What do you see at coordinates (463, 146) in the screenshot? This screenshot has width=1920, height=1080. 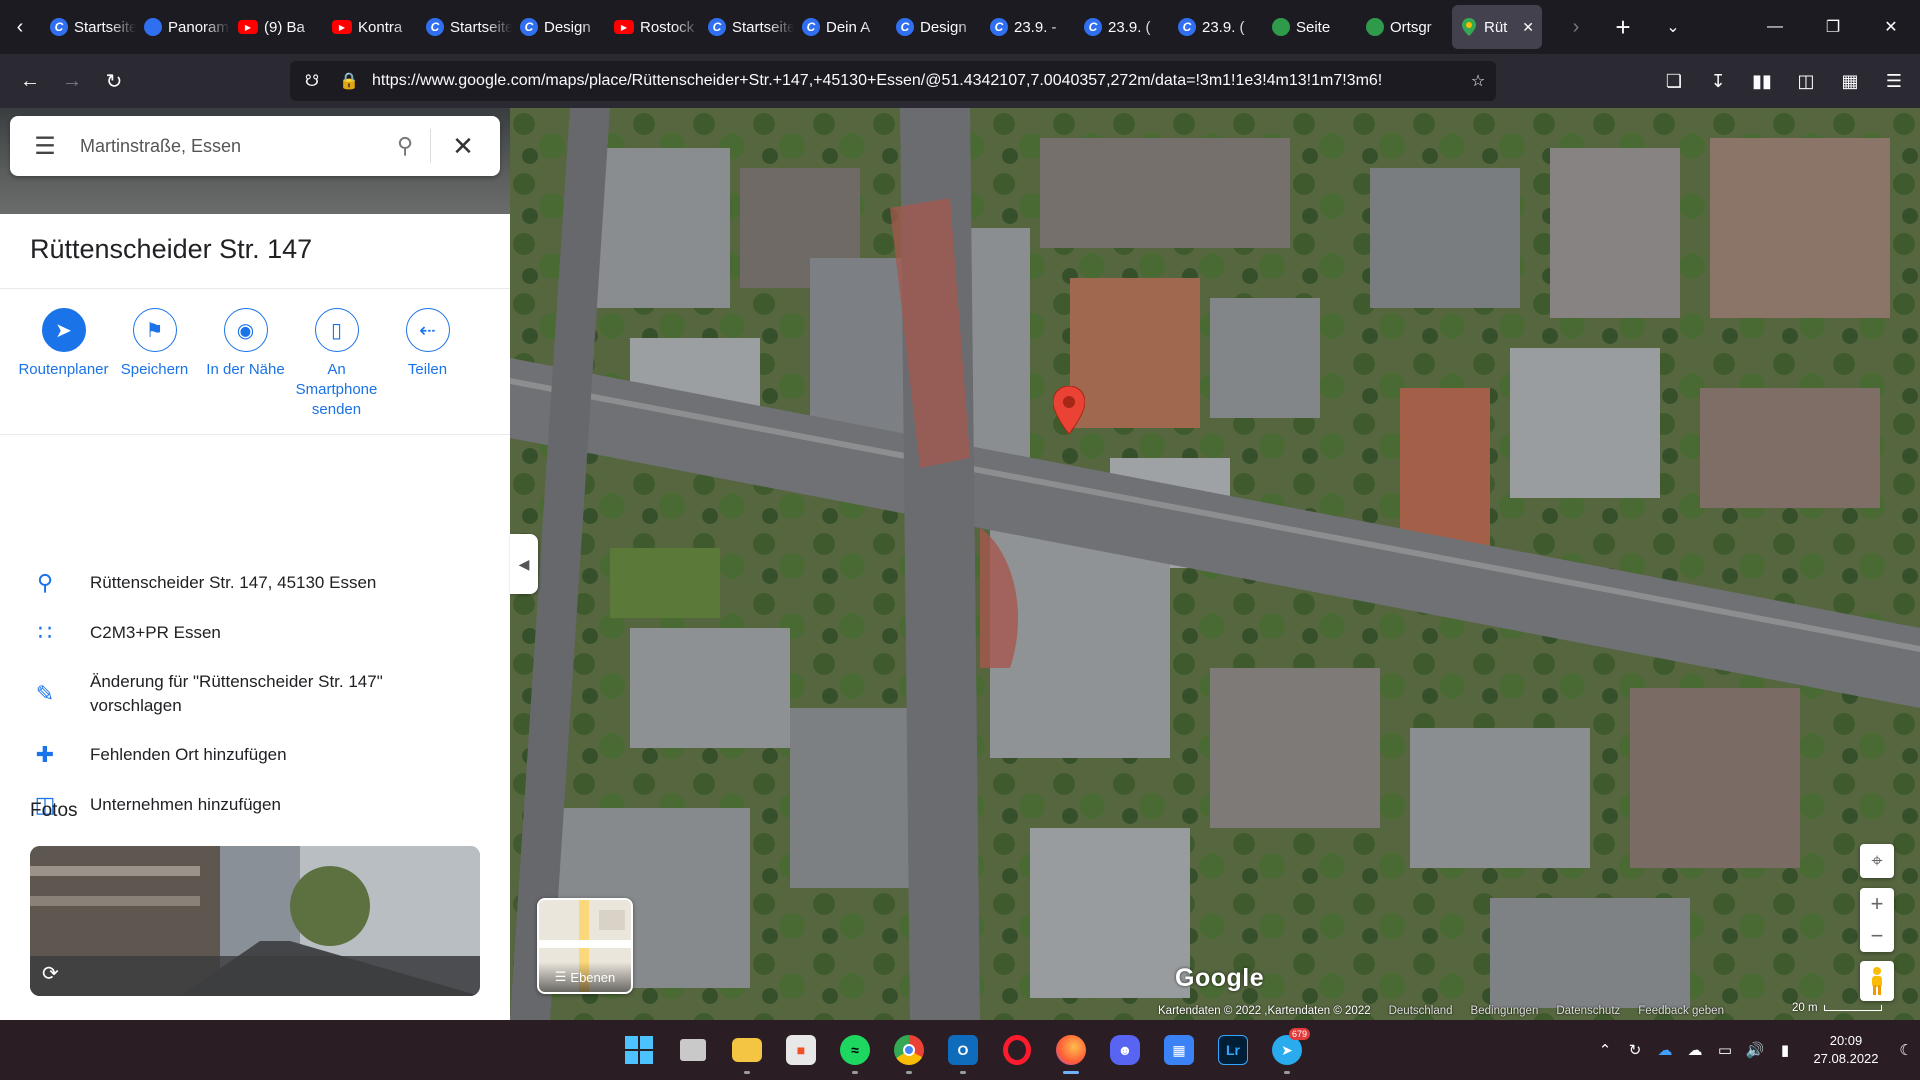 I see `close-icon: ✕` at bounding box center [463, 146].